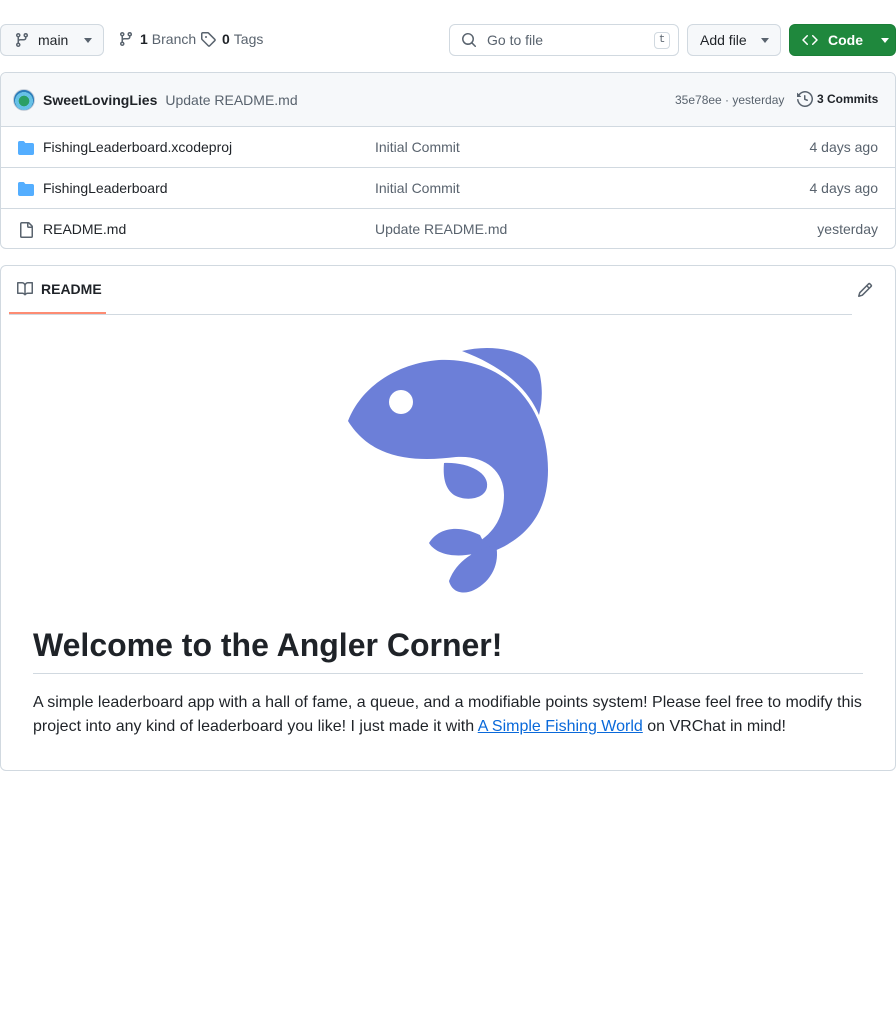 The image size is (896, 1023). I want to click on code-icon, so click(810, 40).